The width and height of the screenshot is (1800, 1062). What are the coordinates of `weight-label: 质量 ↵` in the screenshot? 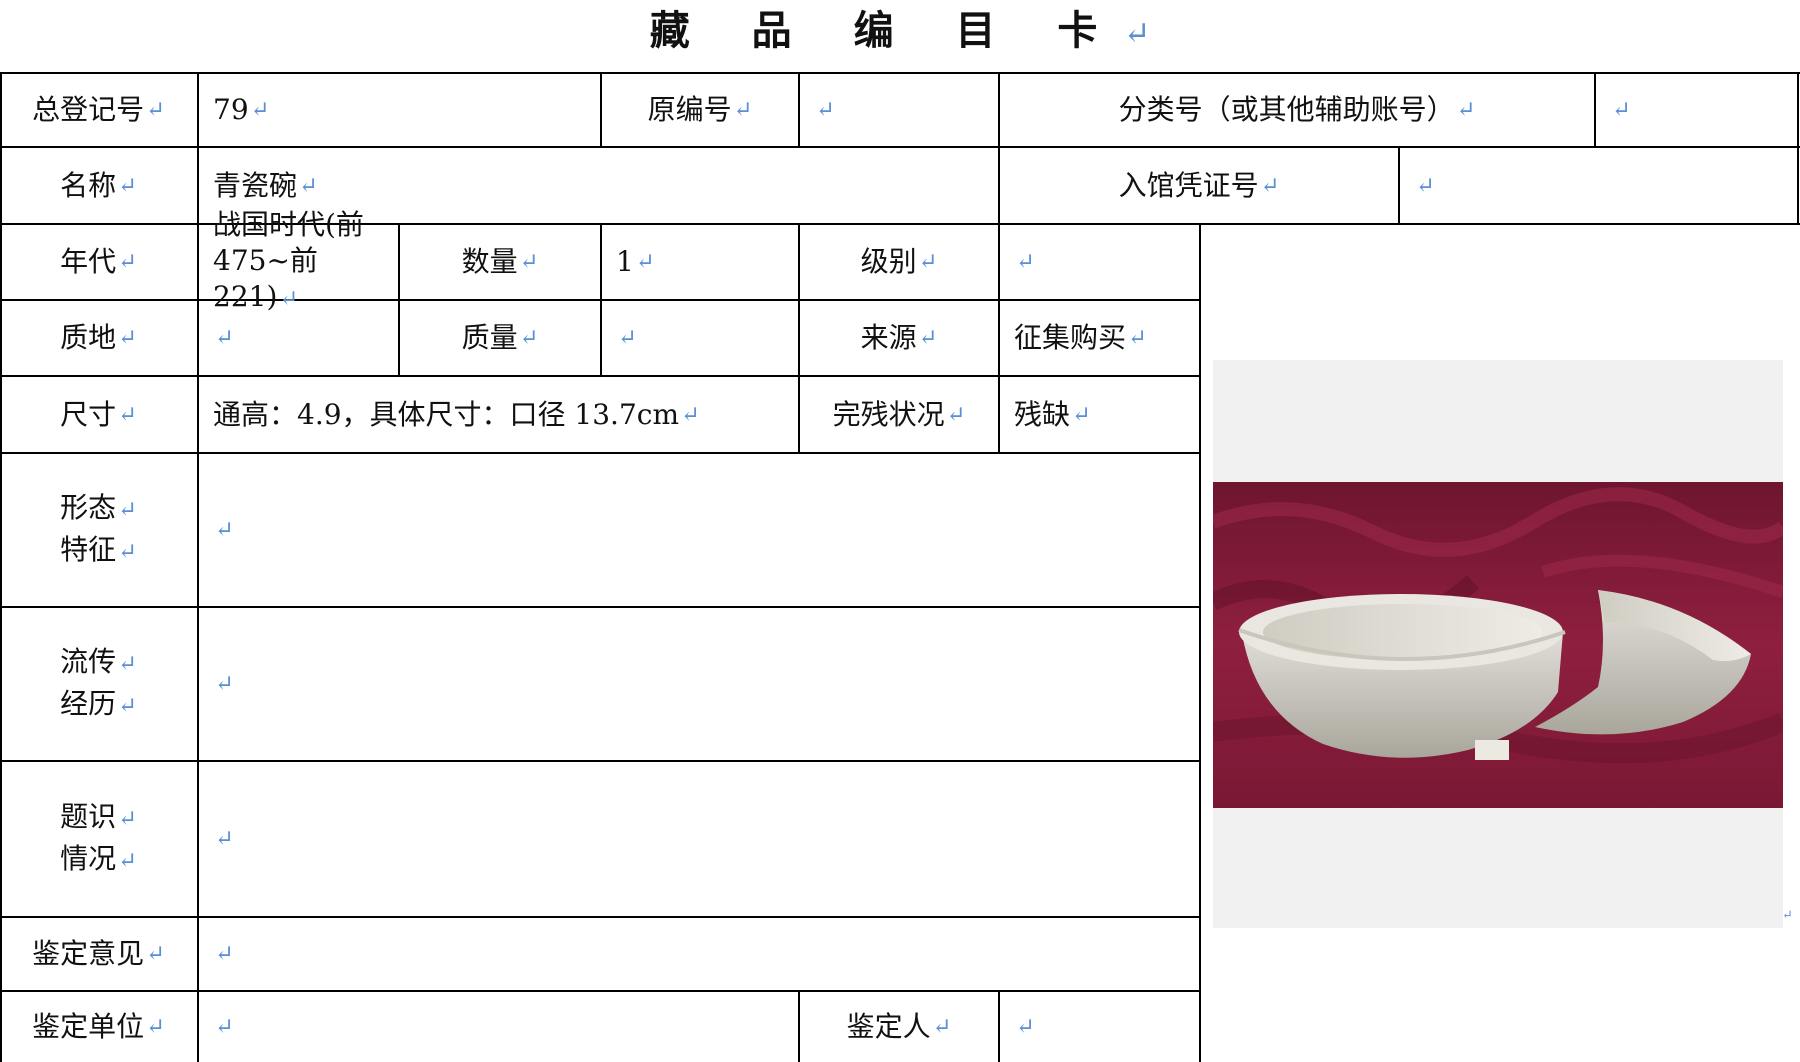 It's located at (500, 337).